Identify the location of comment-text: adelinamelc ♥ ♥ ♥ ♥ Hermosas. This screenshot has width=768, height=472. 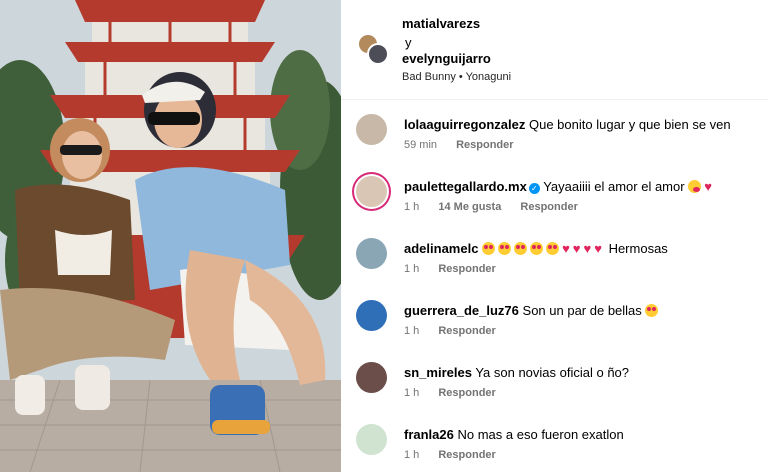
(582, 249).